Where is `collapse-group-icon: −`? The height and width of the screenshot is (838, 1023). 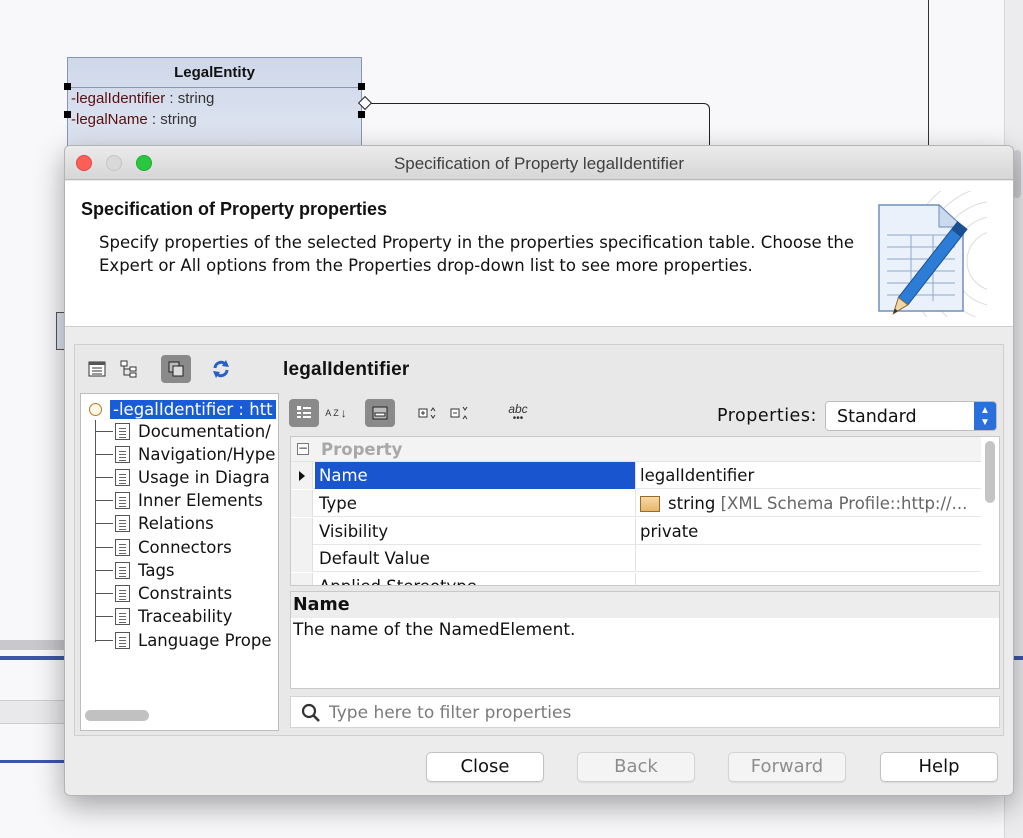
collapse-group-icon: − is located at coordinates (303, 448).